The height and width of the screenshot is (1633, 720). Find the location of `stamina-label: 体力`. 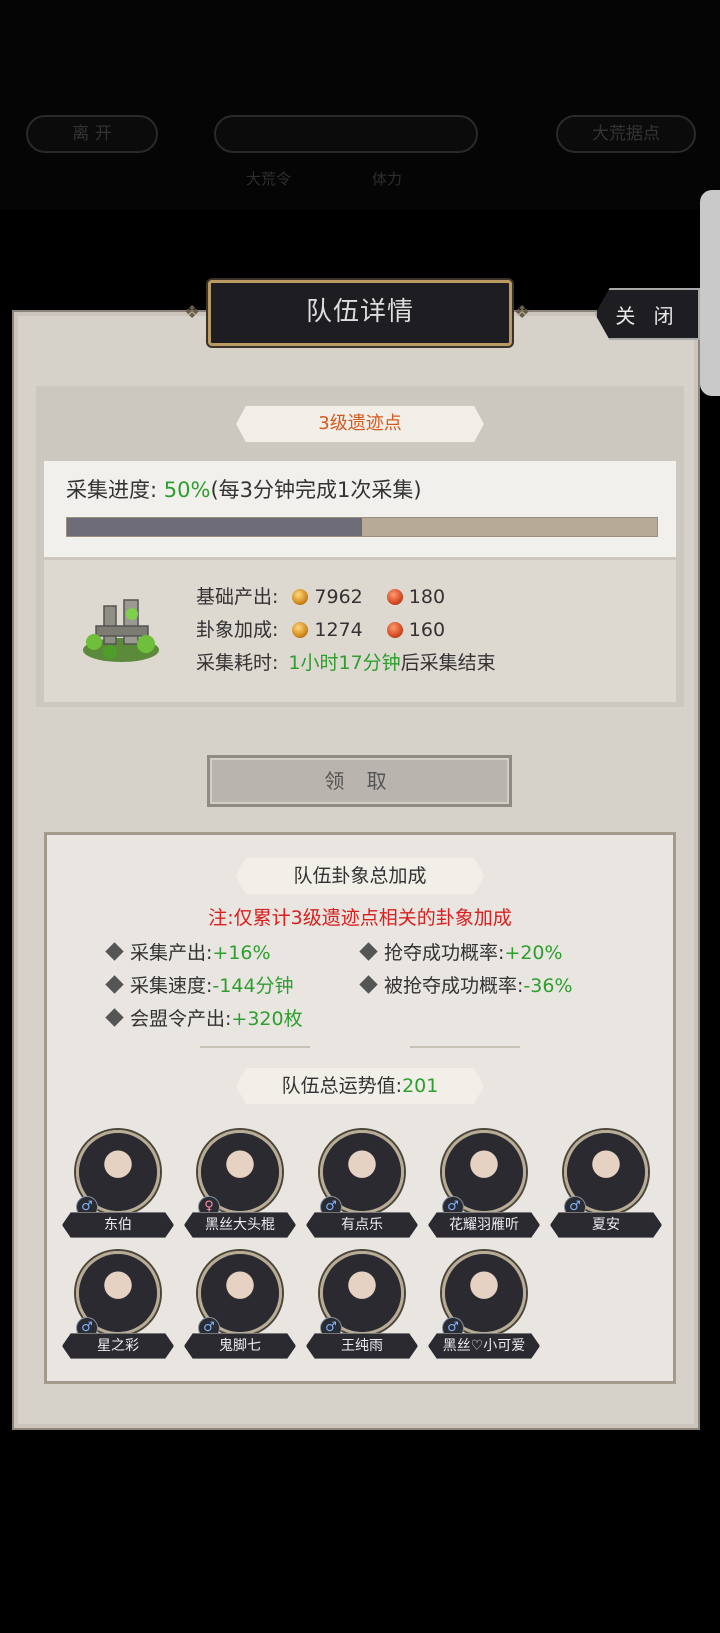

stamina-label: 体力 is located at coordinates (387, 179).